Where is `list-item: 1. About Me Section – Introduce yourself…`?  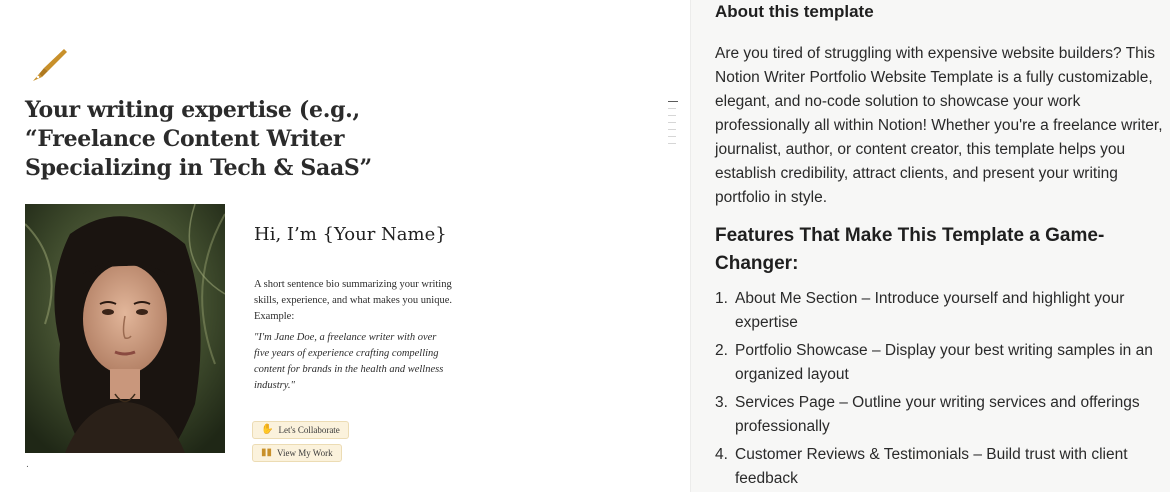 list-item: 1. About Me Section – Introduce yourself… is located at coordinates (942, 311).